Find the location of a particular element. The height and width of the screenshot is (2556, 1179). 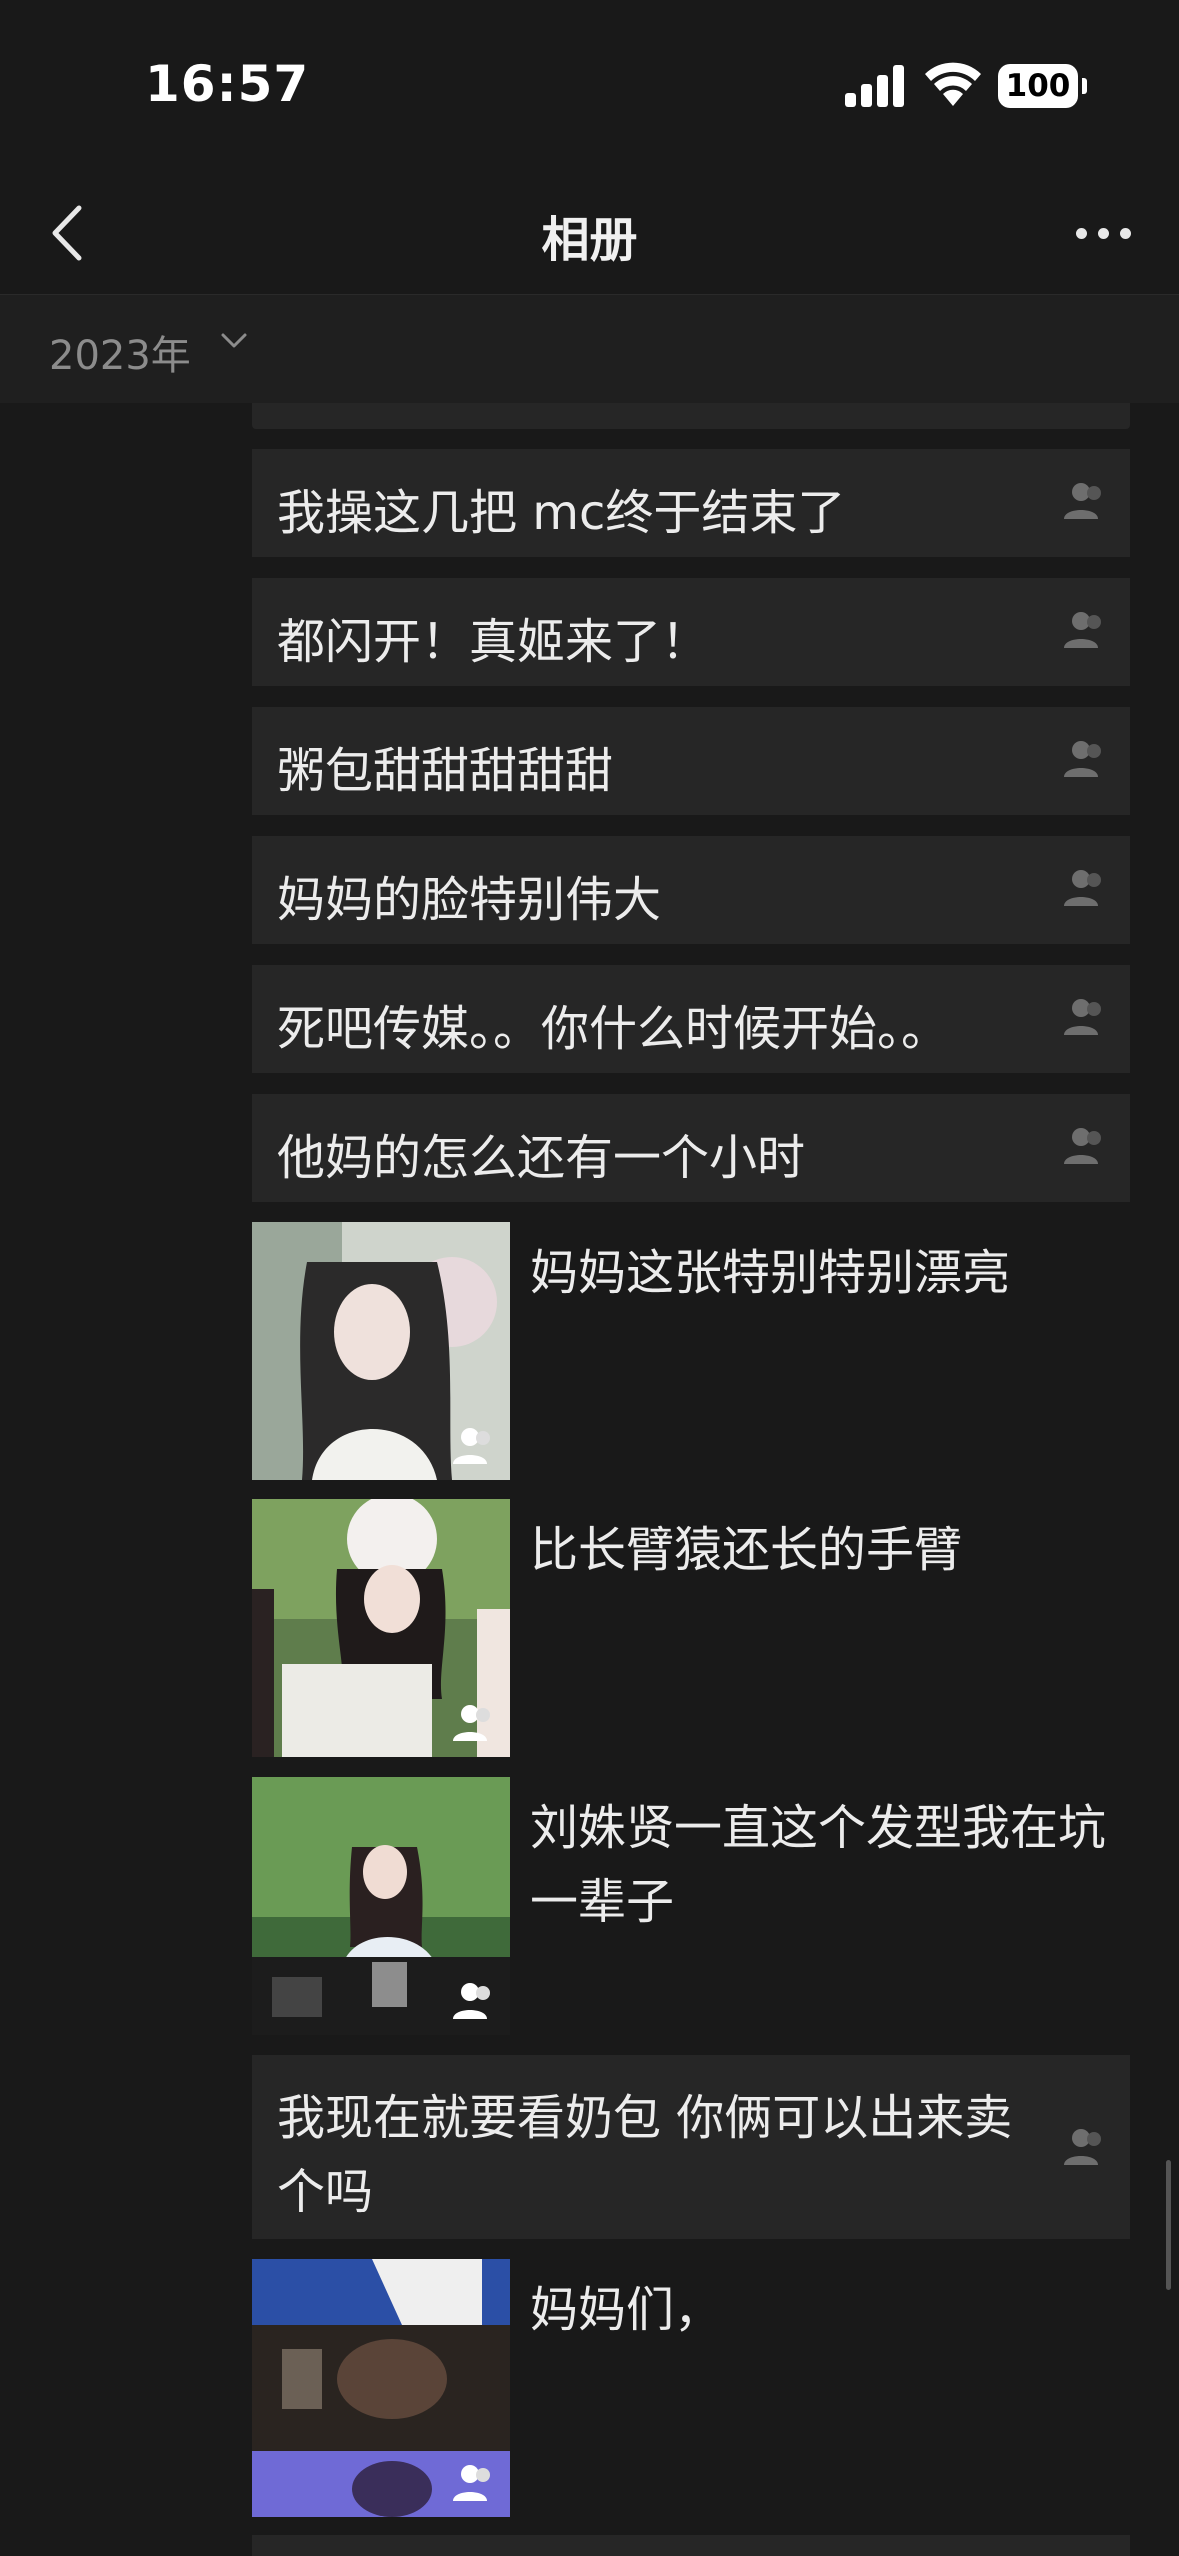

post-item: 他妈的怎么还有一个小时 is located at coordinates (691, 1148).